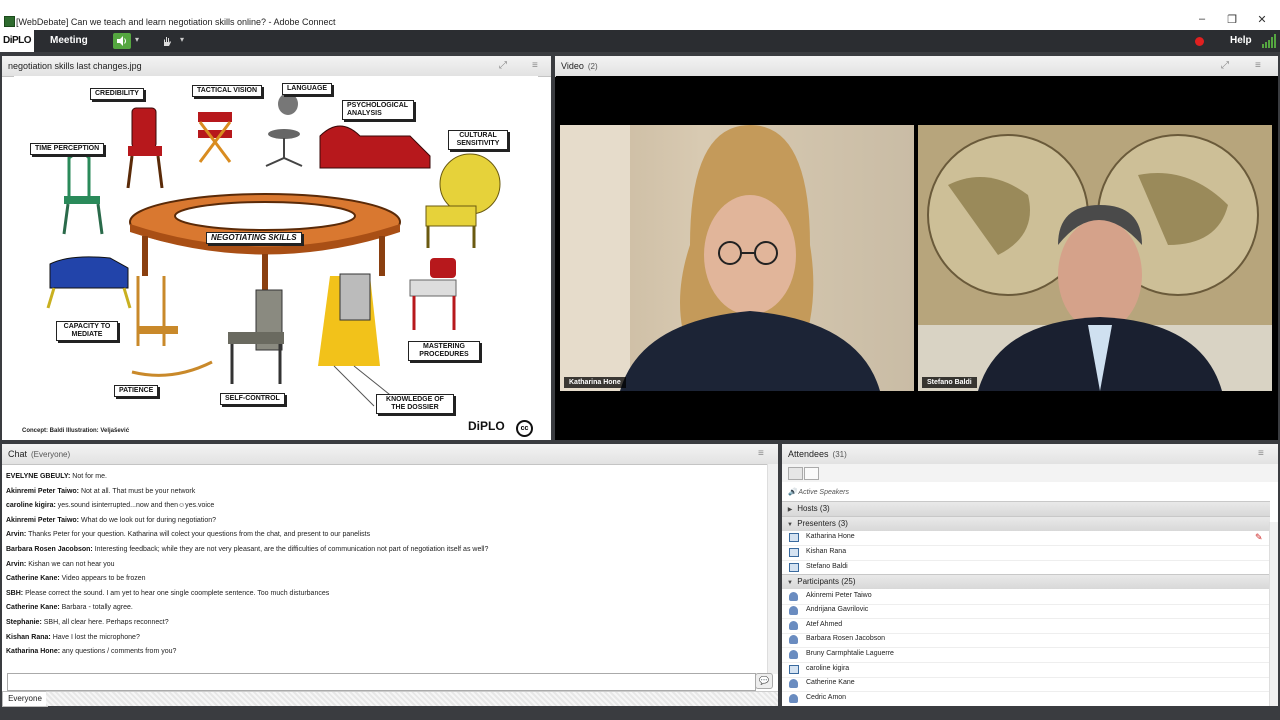  I want to click on share-pod-title: negotiation skills last changes.jpg, so click(75, 66).